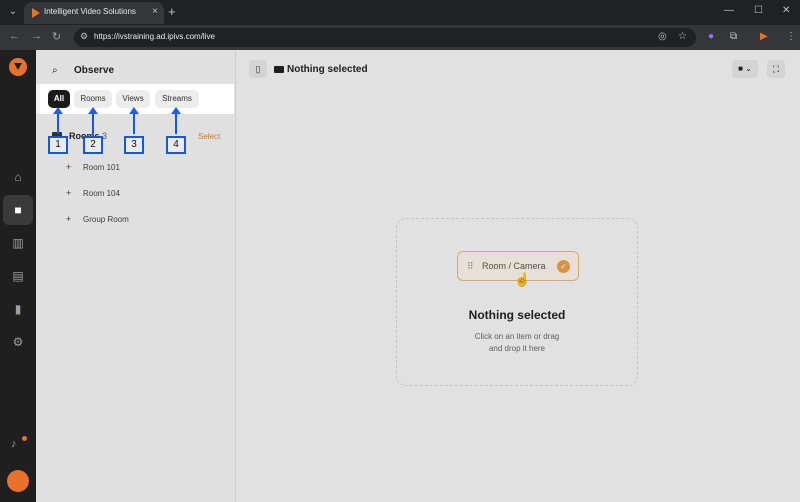 The image size is (800, 502). Describe the element at coordinates (400, 12) in the screenshot. I see `browser-tab-bar: ⌄ Intelligent Video Solutions × + — ☐ ✕` at that location.